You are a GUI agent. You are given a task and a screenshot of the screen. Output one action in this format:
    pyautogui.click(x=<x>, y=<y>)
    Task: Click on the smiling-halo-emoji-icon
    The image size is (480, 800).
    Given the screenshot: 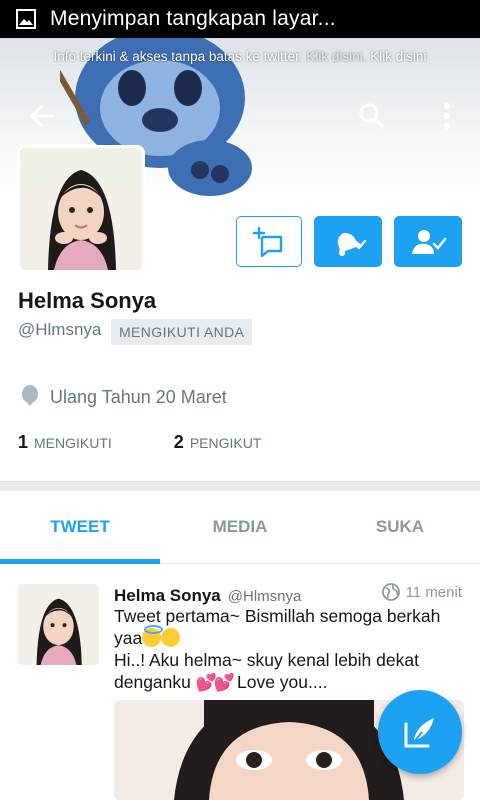 What is the action you would take?
    pyautogui.click(x=153, y=636)
    